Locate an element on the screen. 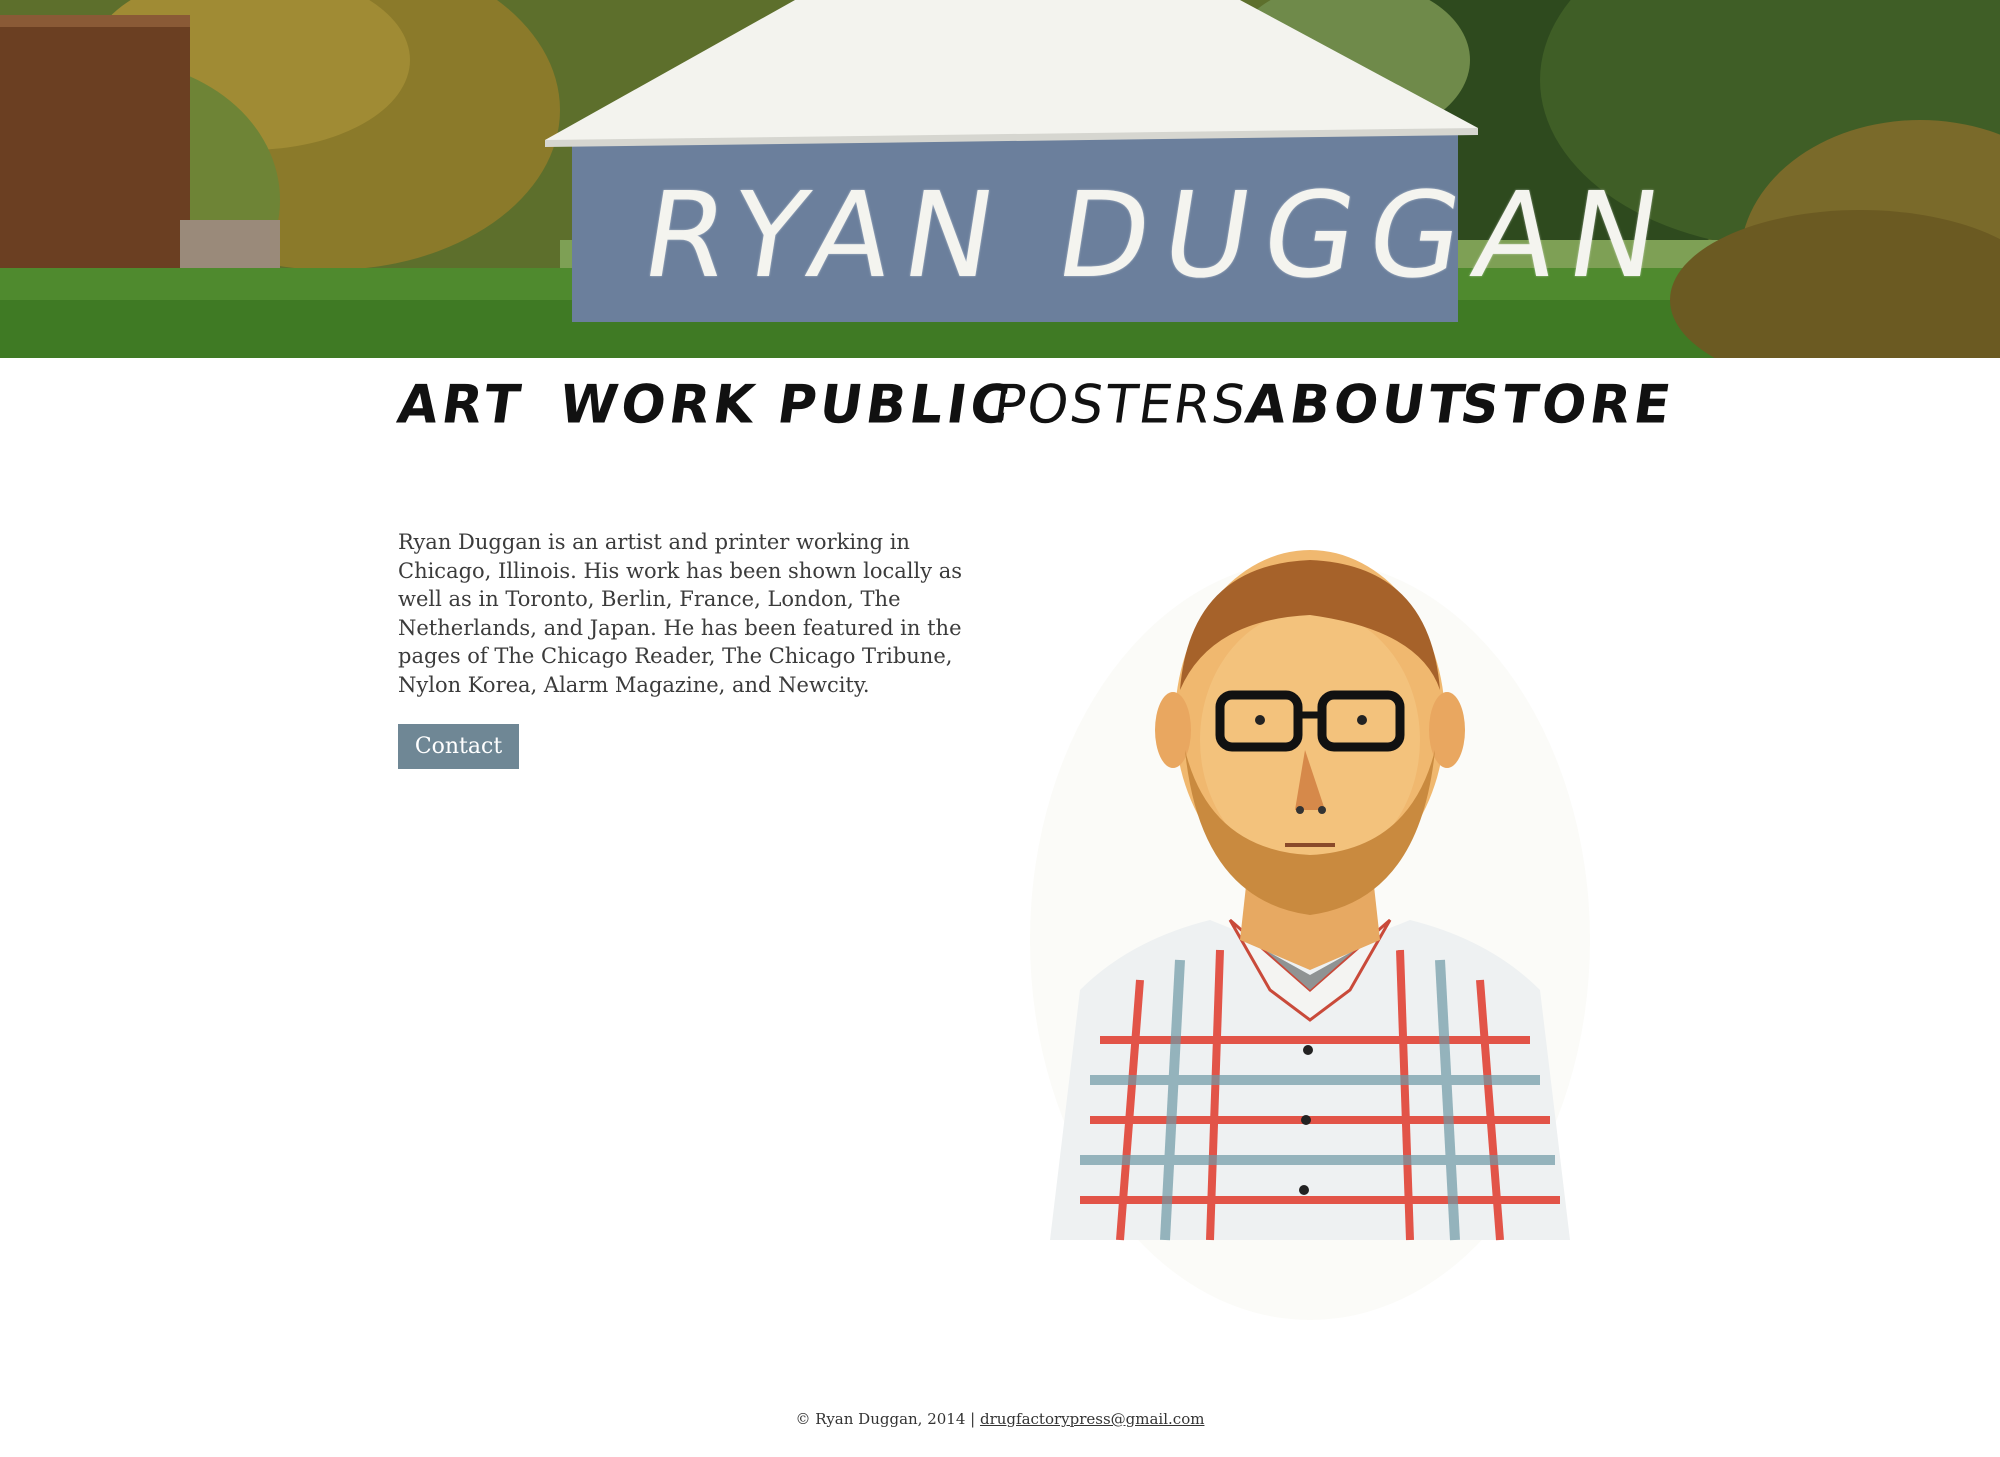 This screenshot has height=1457, width=2000. nav-item-public: PUBLIC is located at coordinates (895, 404).